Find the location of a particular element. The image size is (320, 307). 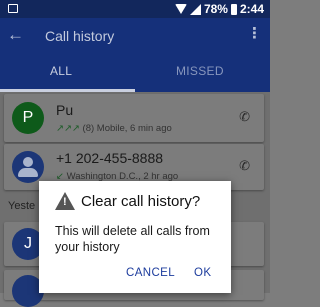

page-title: Call history is located at coordinates (80, 36).